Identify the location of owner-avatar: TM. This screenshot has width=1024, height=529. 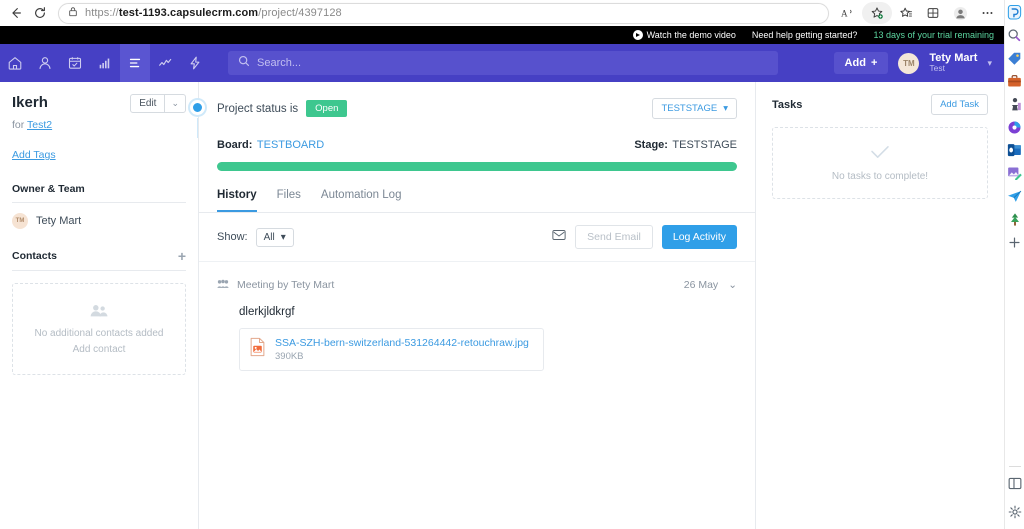
(20, 221).